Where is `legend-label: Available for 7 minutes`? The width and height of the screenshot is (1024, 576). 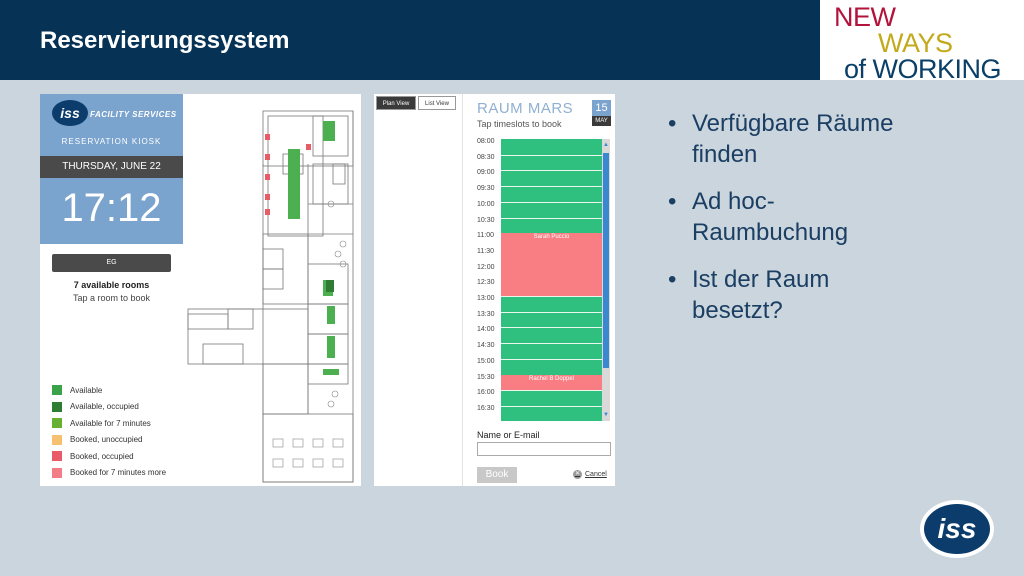
legend-label: Available for 7 minutes is located at coordinates (110, 423).